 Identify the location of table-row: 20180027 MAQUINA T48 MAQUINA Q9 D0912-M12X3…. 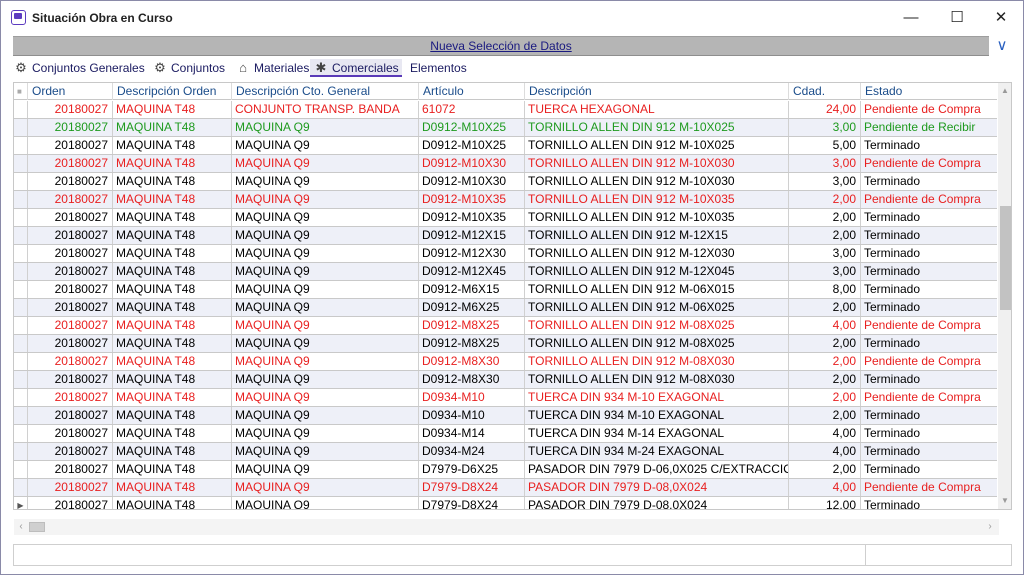
(505, 254).